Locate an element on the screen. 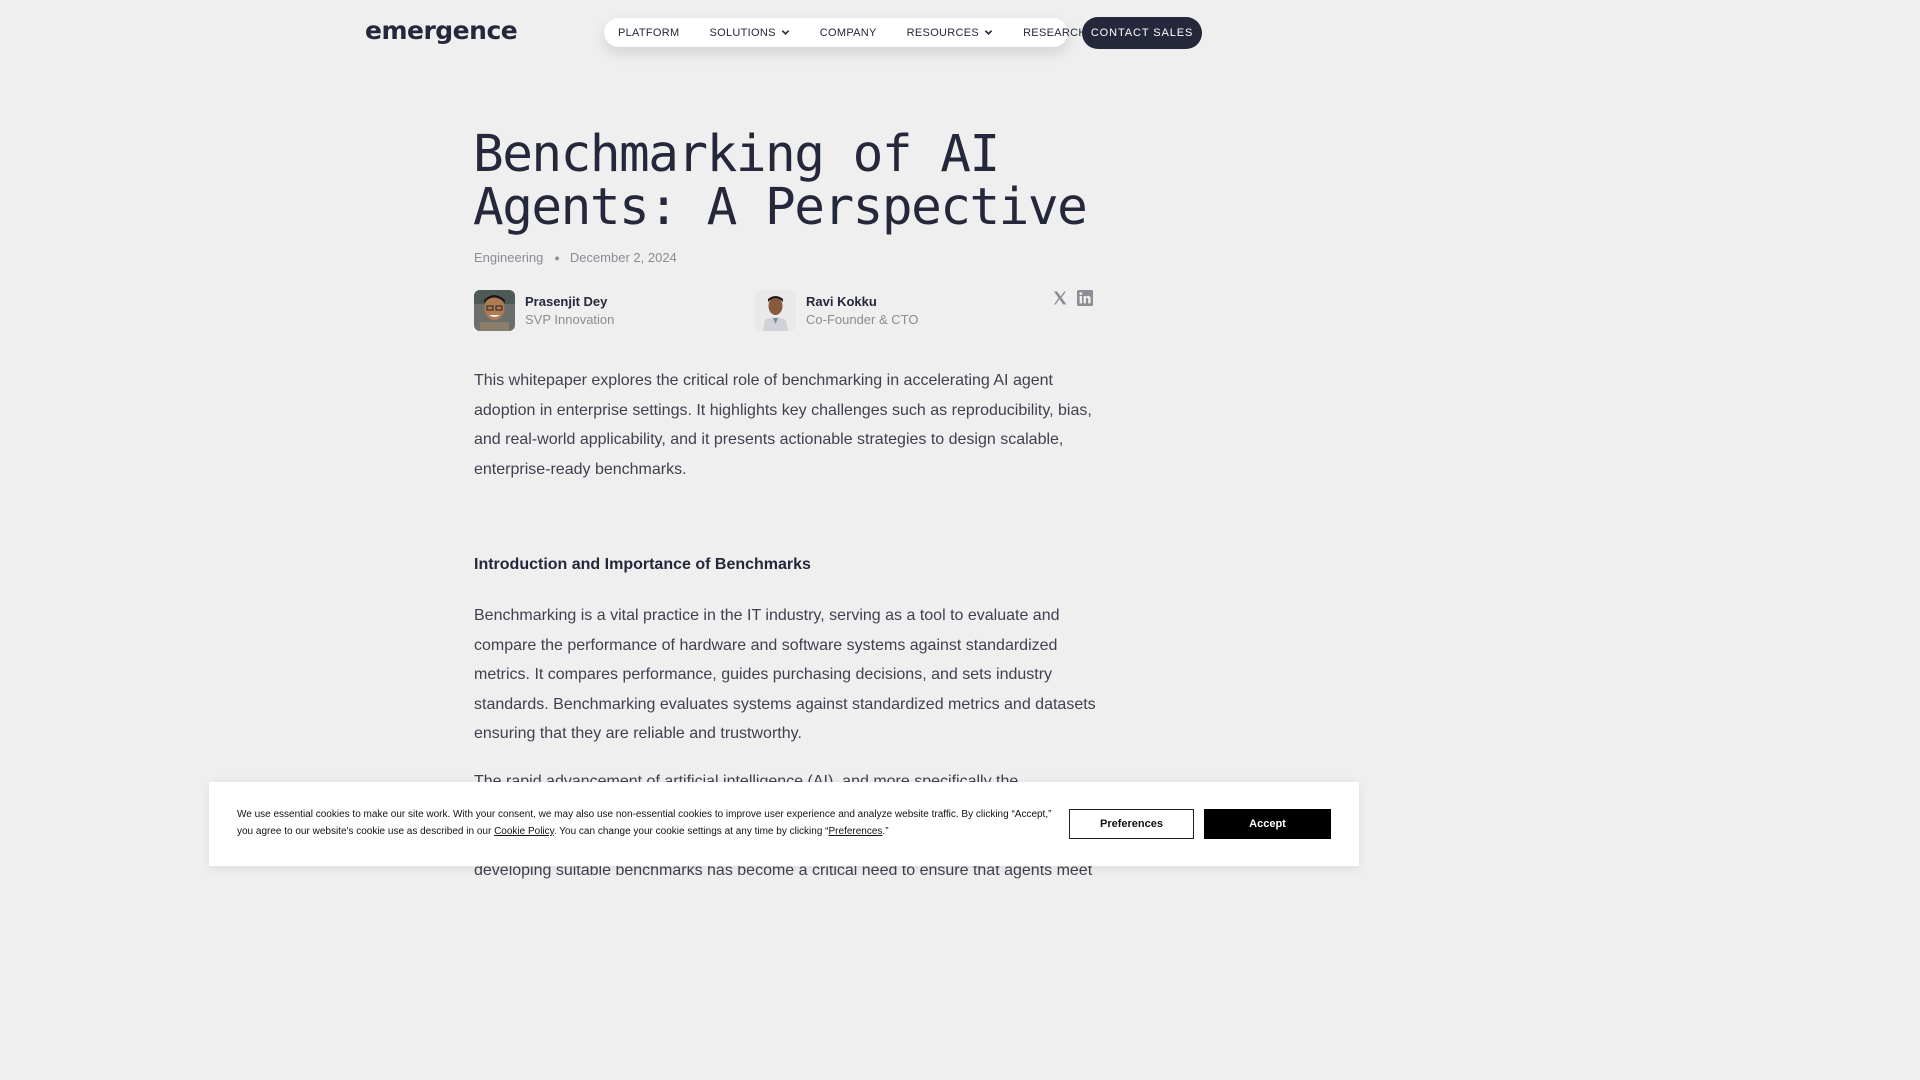 This screenshot has height=1080, width=1920. social-share is located at coordinates (1072, 298).